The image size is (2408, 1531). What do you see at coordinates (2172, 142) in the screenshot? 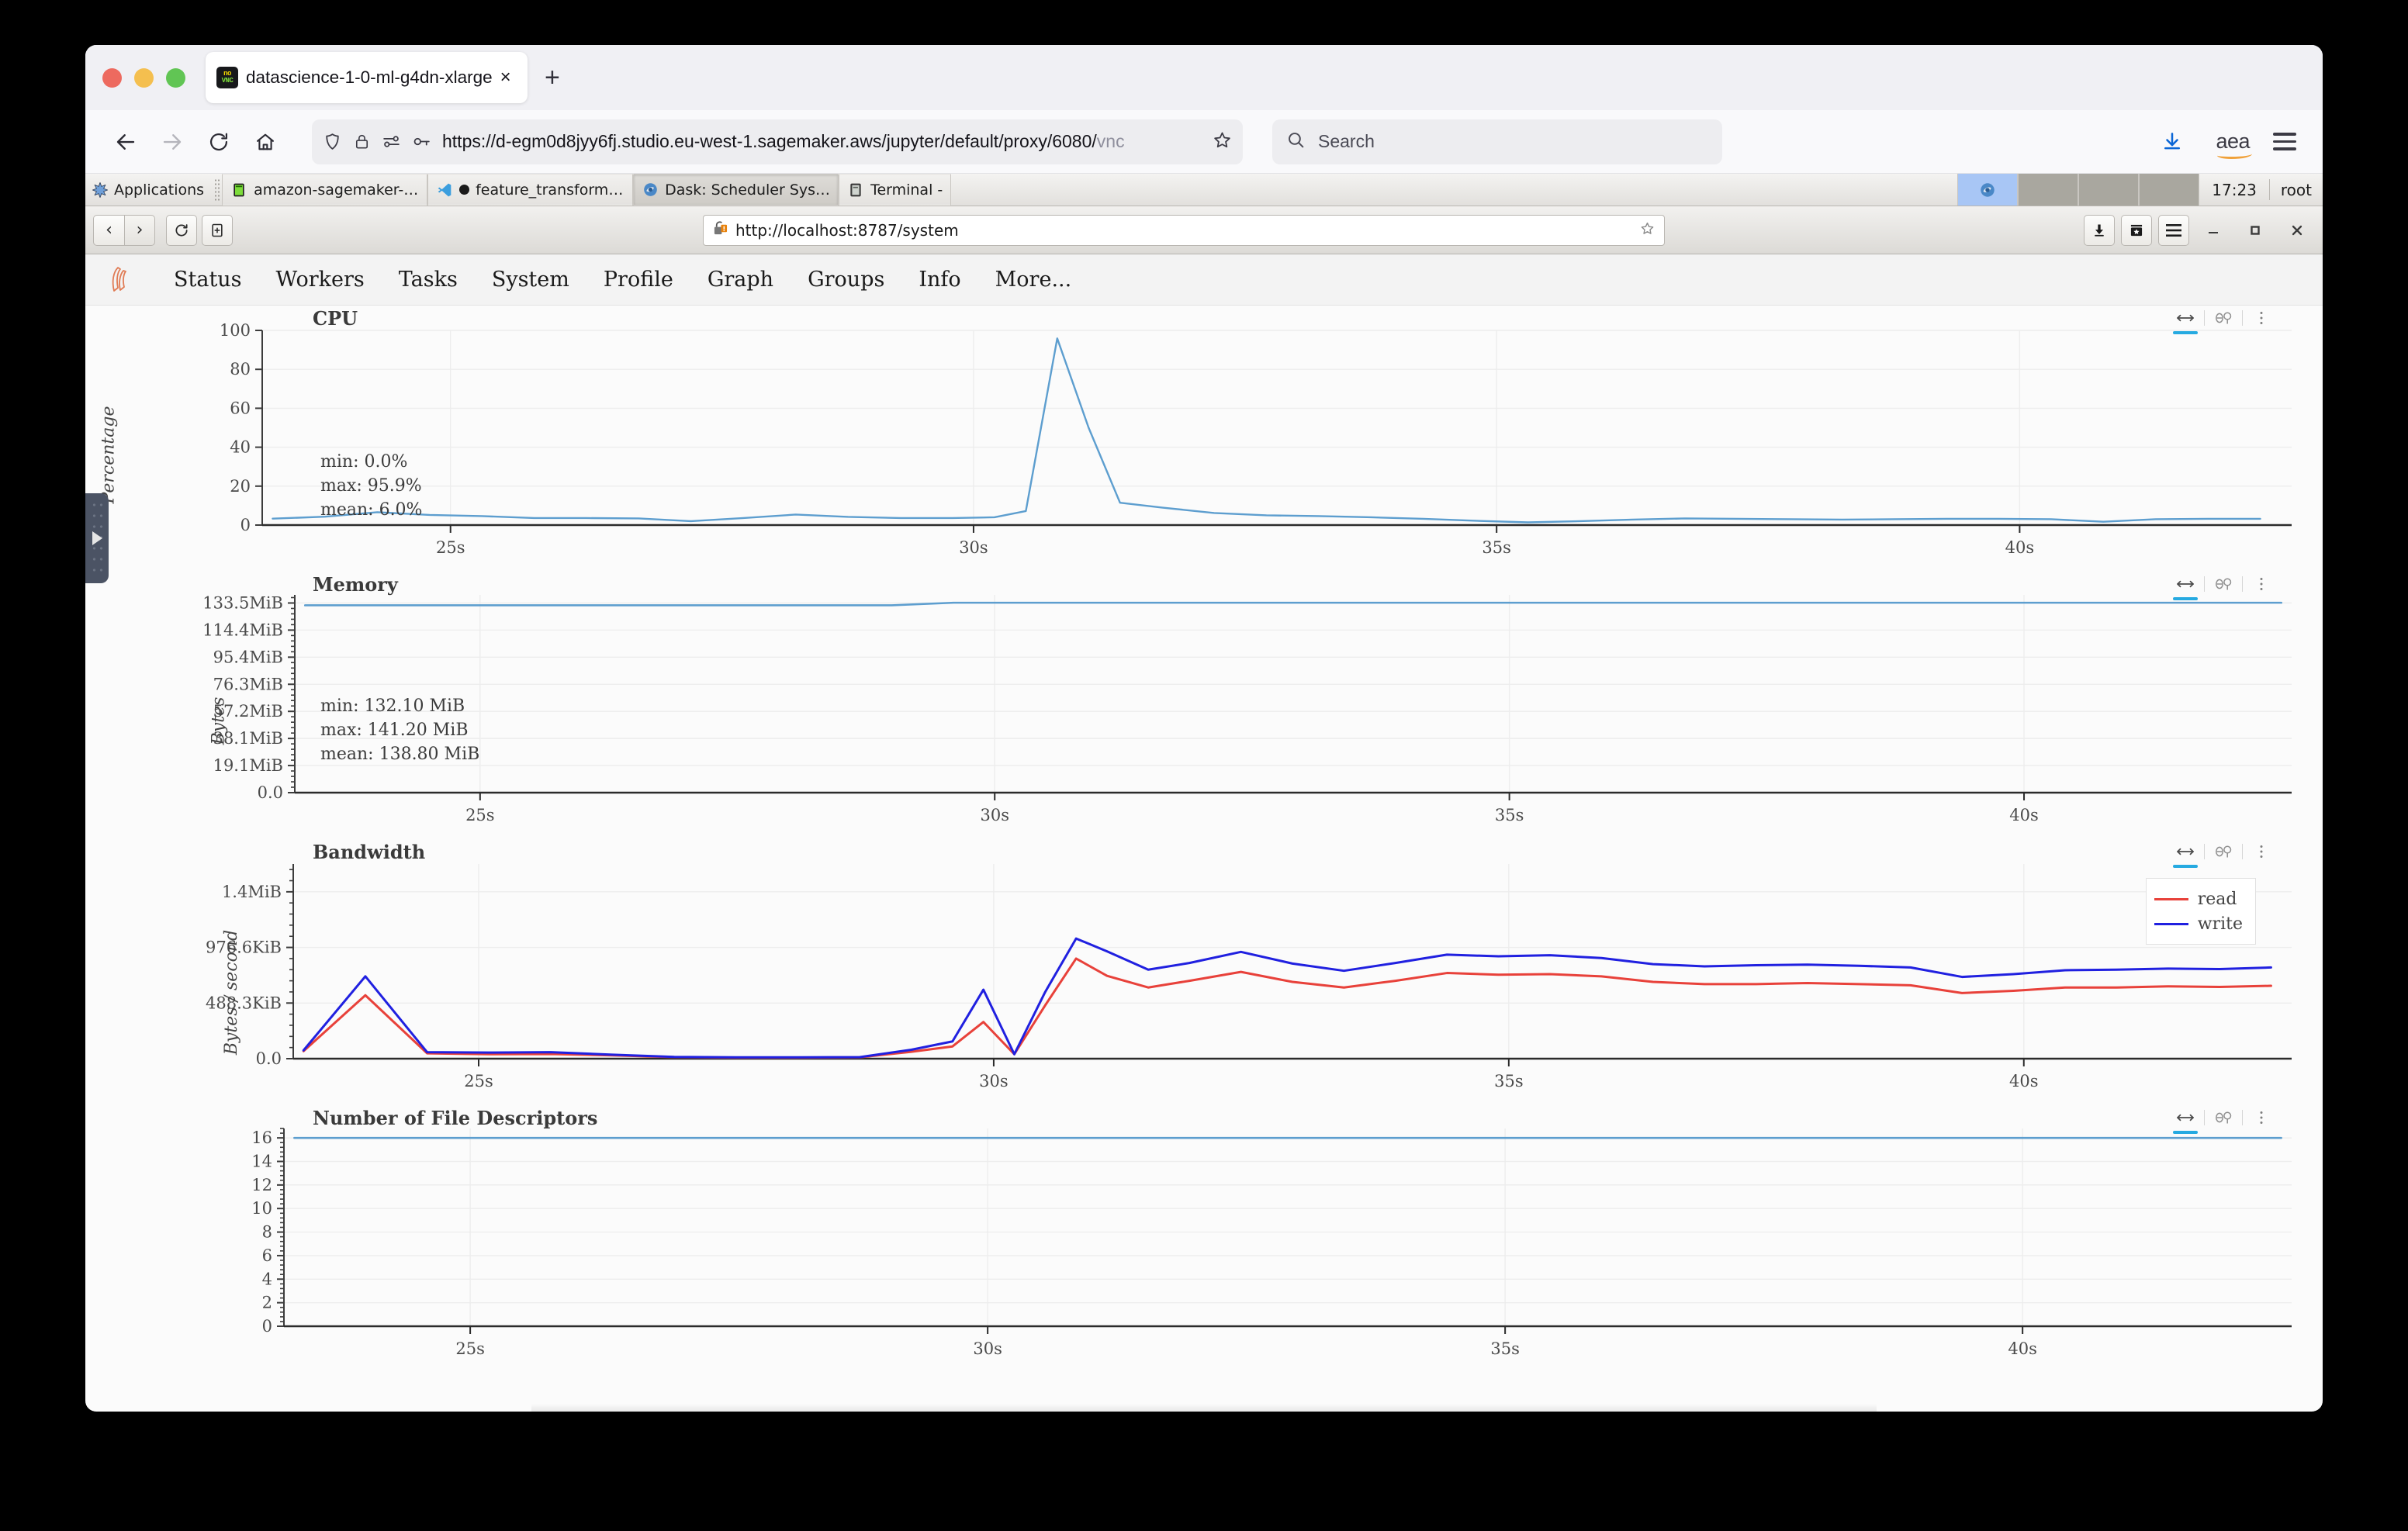
I see `download-icon` at bounding box center [2172, 142].